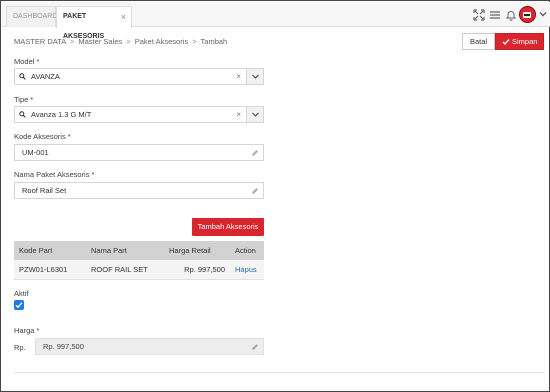  I want to click on tipe-value: Avanza 1.3 G M/T, so click(61, 114).